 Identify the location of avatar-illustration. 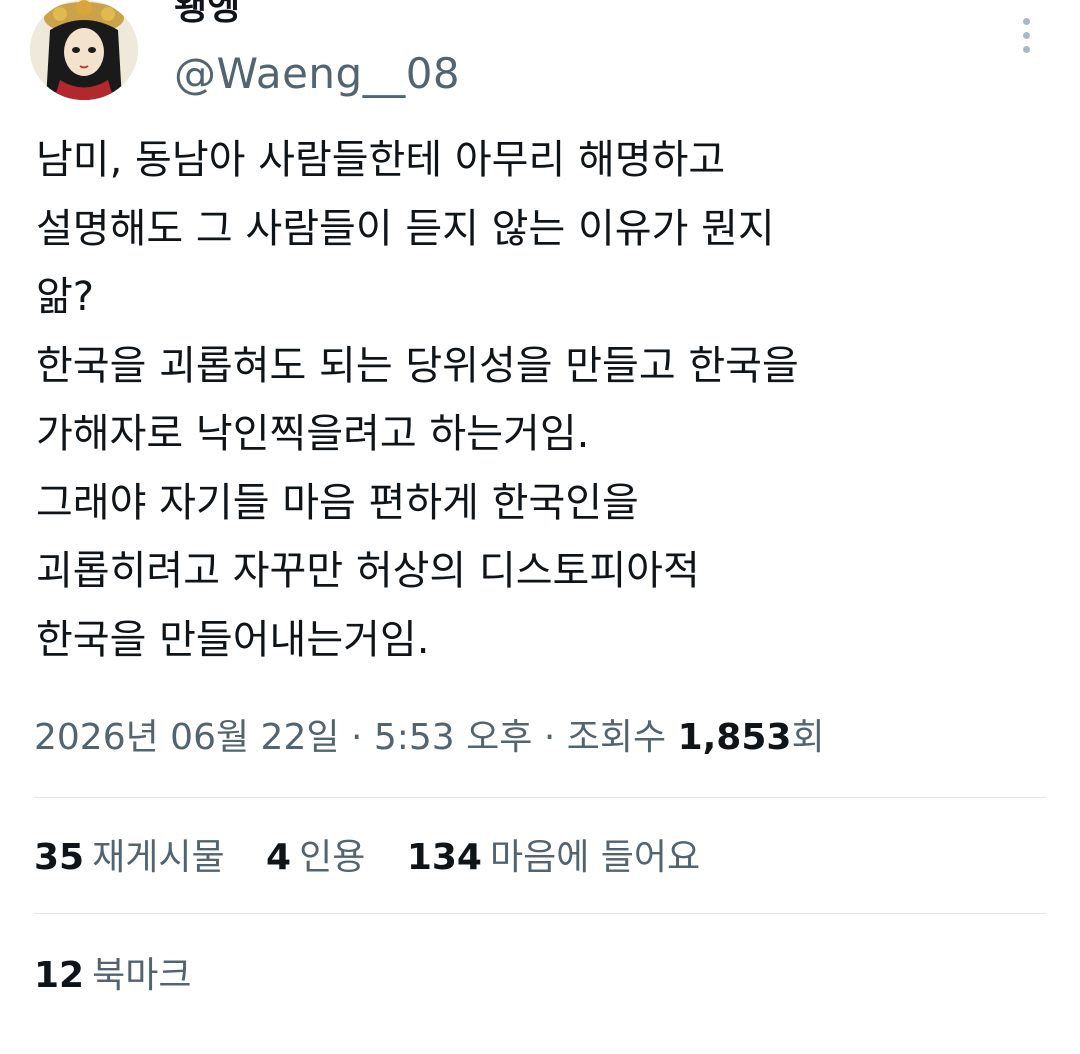
(84, 50).